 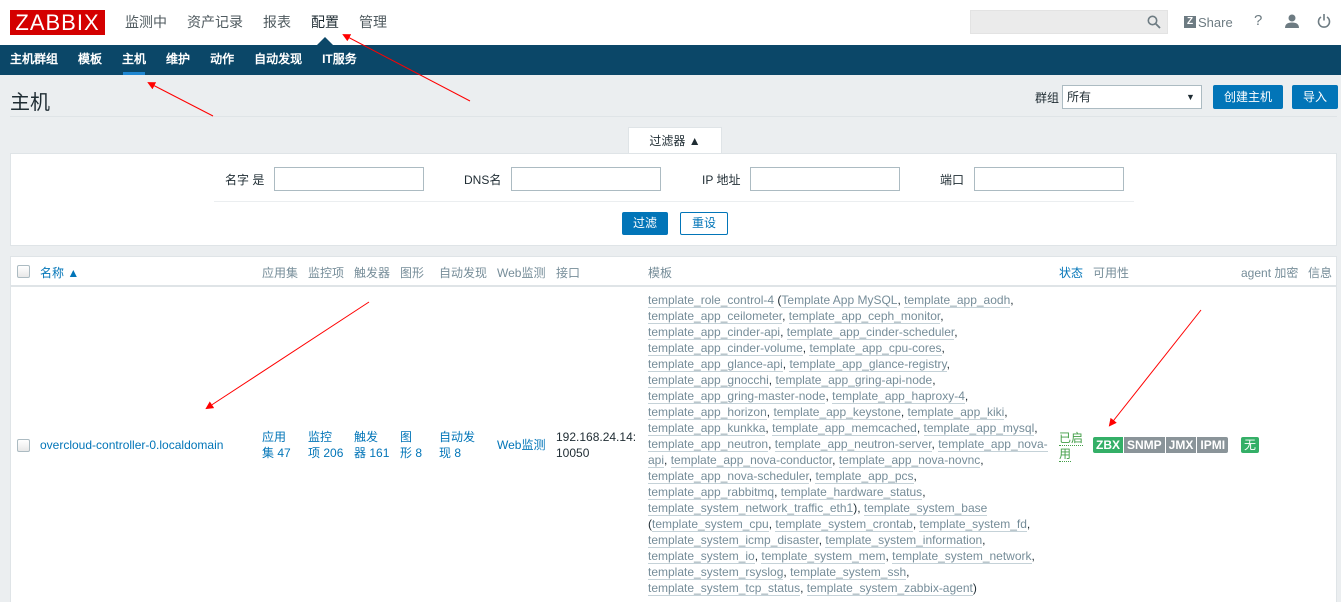 What do you see at coordinates (708, 444) in the screenshot?
I see `template-link: template_app_neutron` at bounding box center [708, 444].